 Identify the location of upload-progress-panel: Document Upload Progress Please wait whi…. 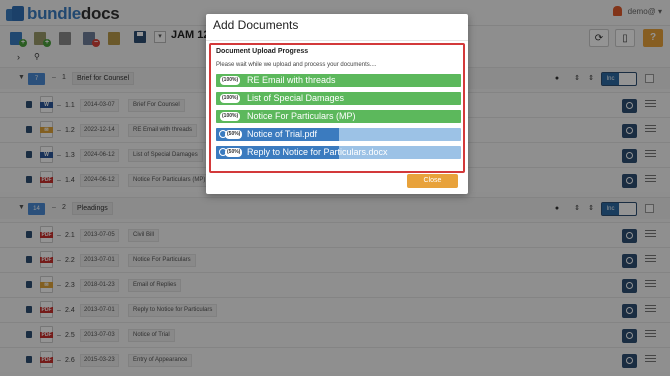
(337, 108).